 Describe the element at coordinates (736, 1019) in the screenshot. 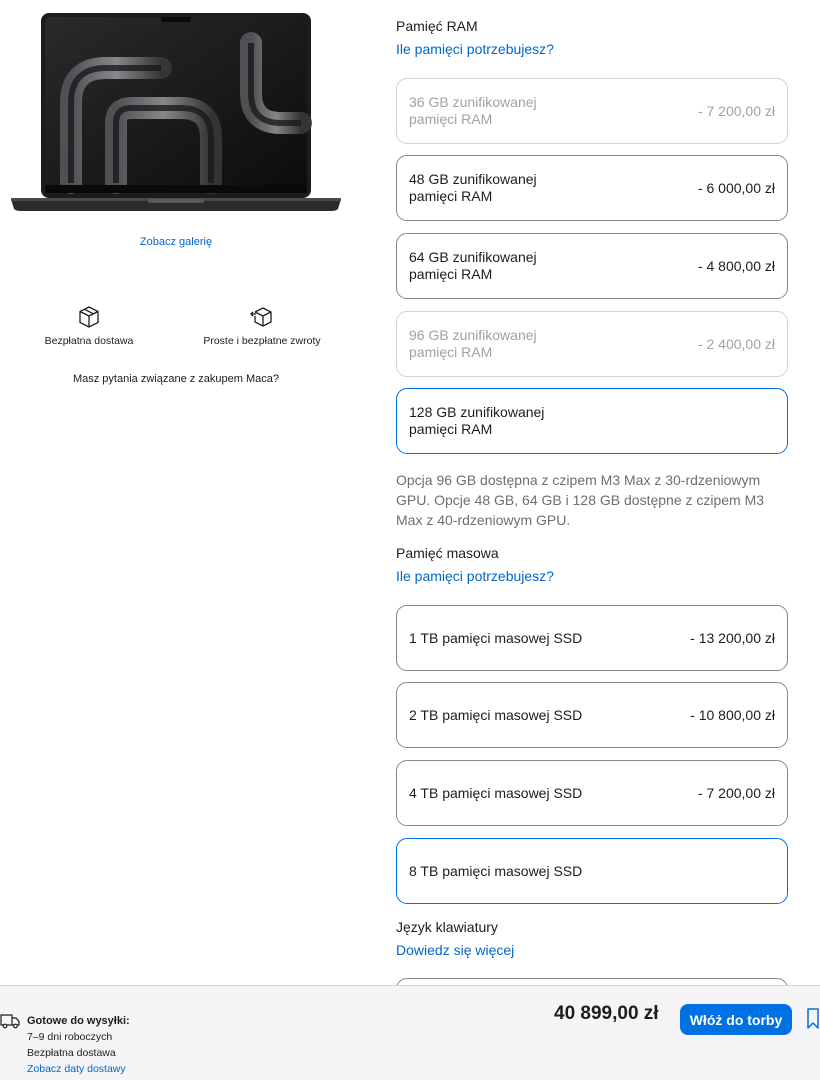

I see `add-to-bag-button: Włóż do torby` at that location.